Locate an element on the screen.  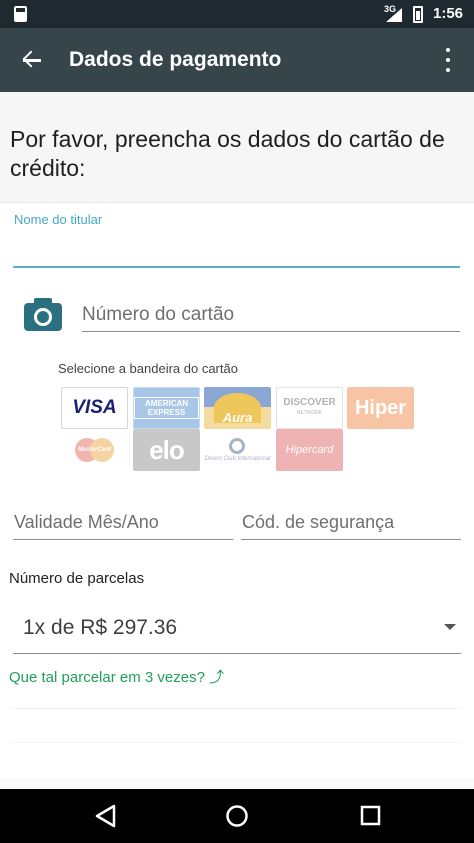
battery-icon is located at coordinates (418, 14).